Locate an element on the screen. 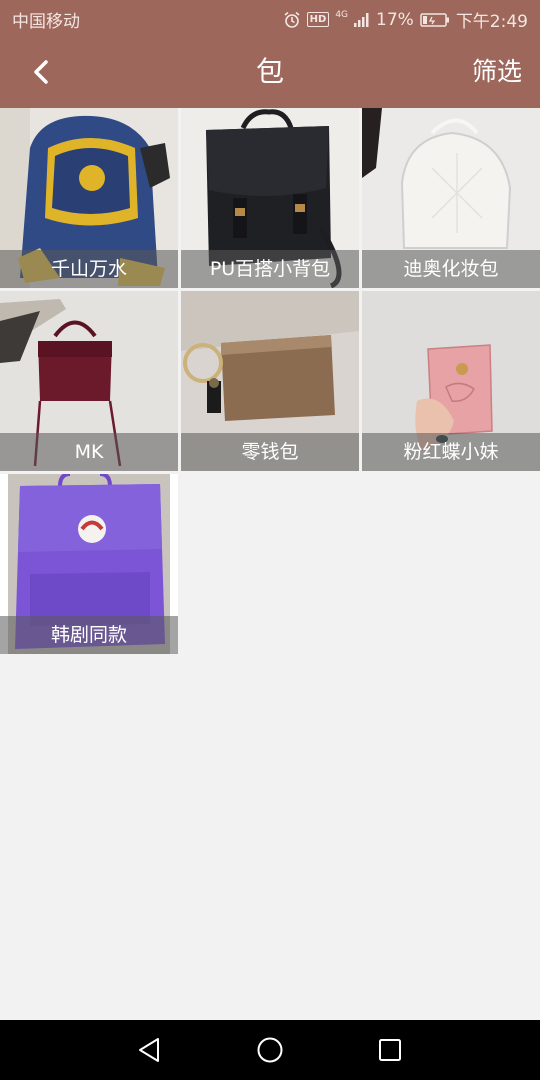  nav-back-button is located at coordinates (150, 1050).